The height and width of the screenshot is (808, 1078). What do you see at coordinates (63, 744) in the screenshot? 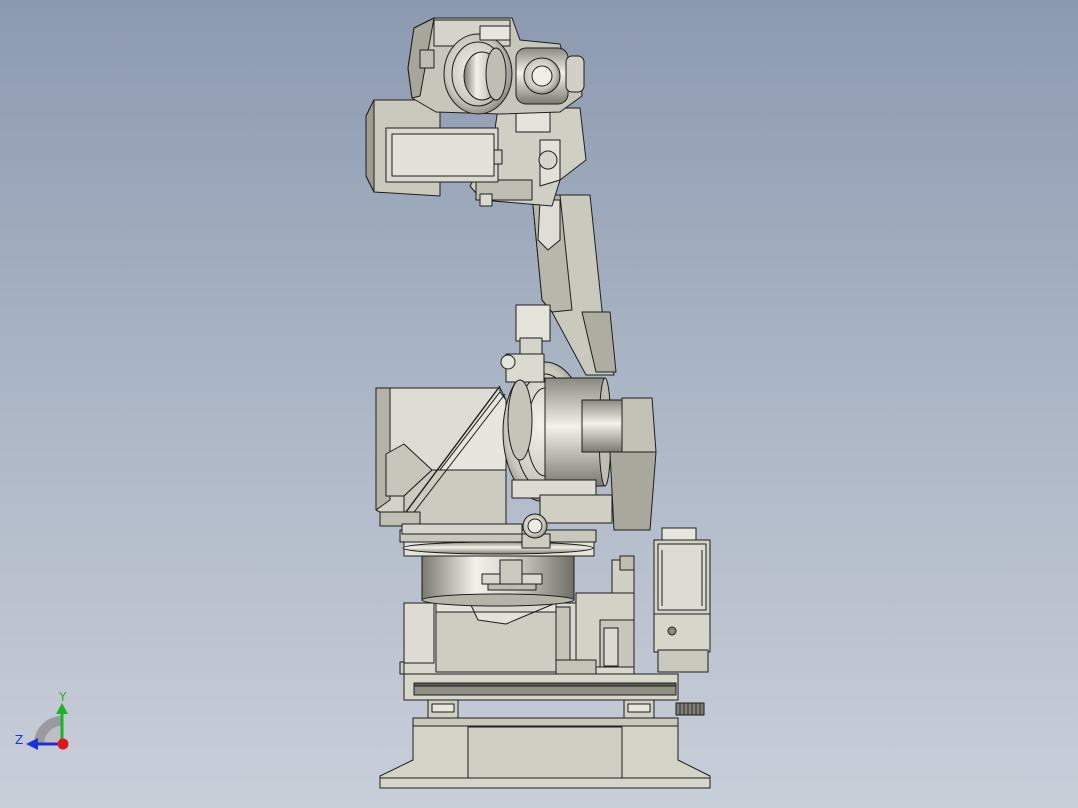
I see `x-axis-origin-icon` at bounding box center [63, 744].